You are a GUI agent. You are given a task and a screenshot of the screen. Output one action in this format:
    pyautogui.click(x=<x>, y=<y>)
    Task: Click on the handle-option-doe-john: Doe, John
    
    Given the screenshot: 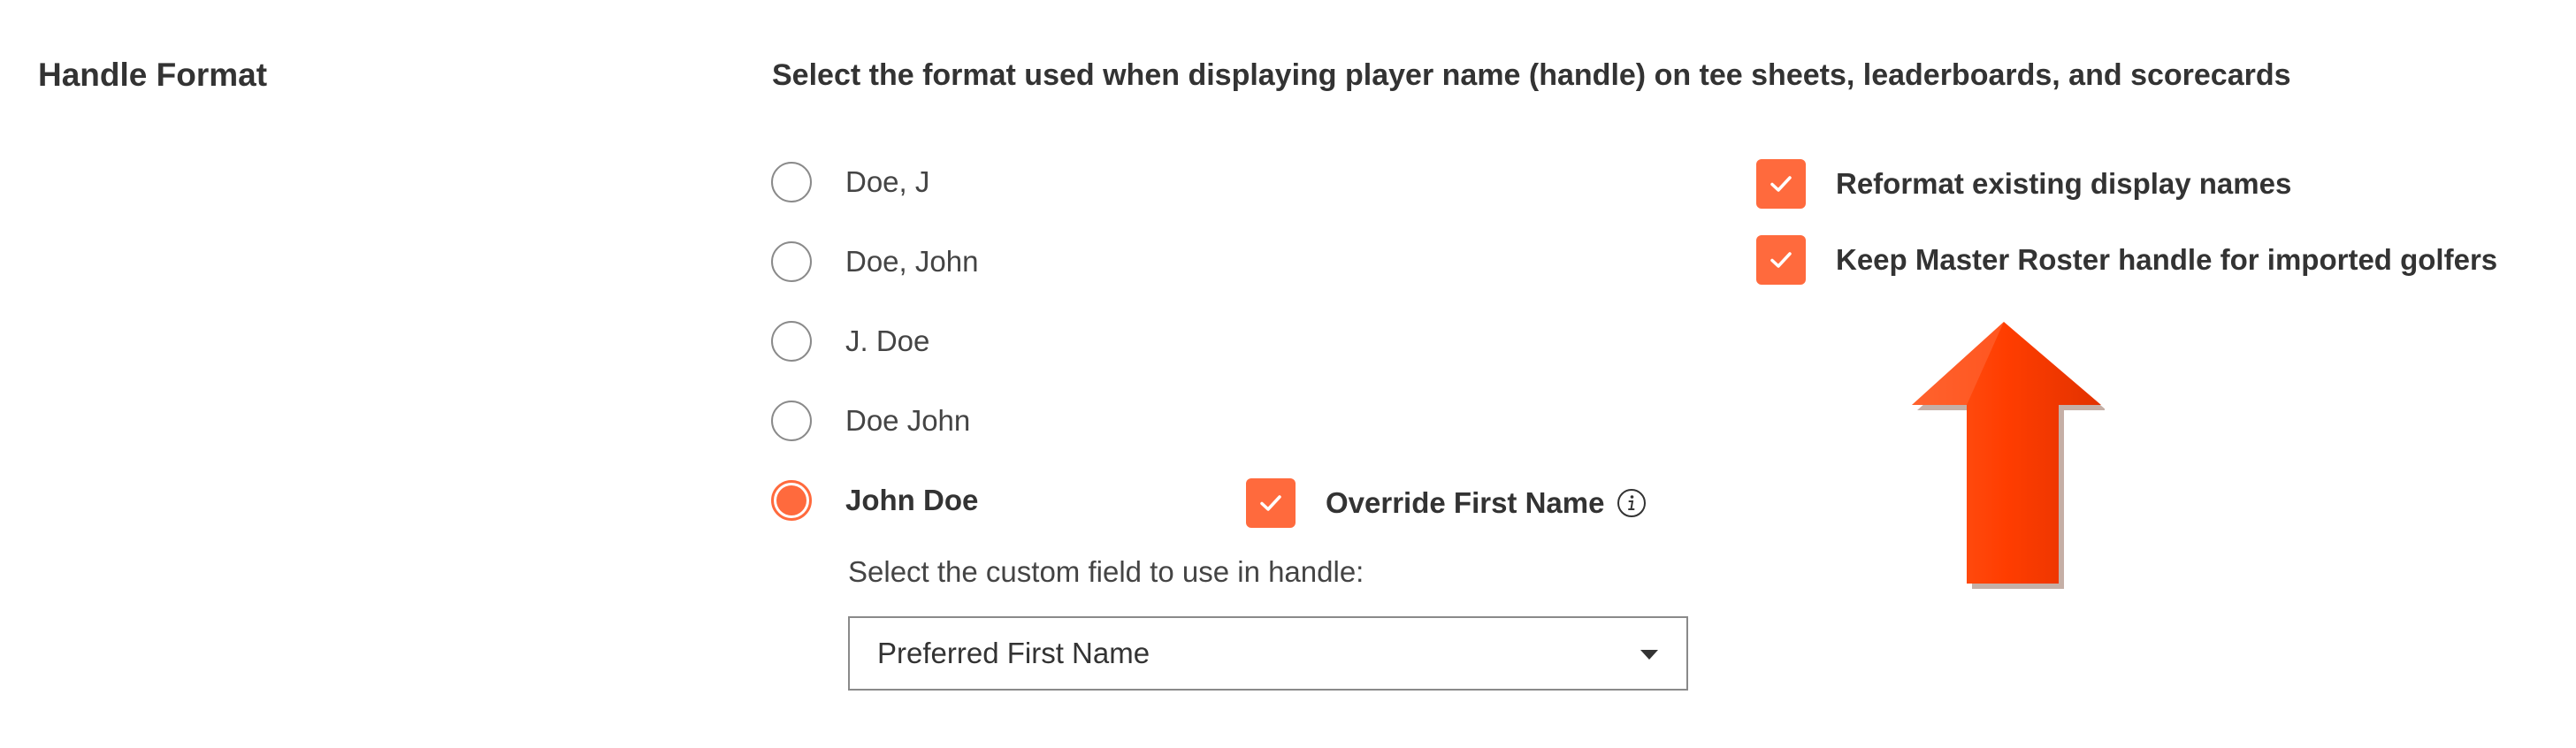 What is the action you would take?
    pyautogui.click(x=875, y=262)
    